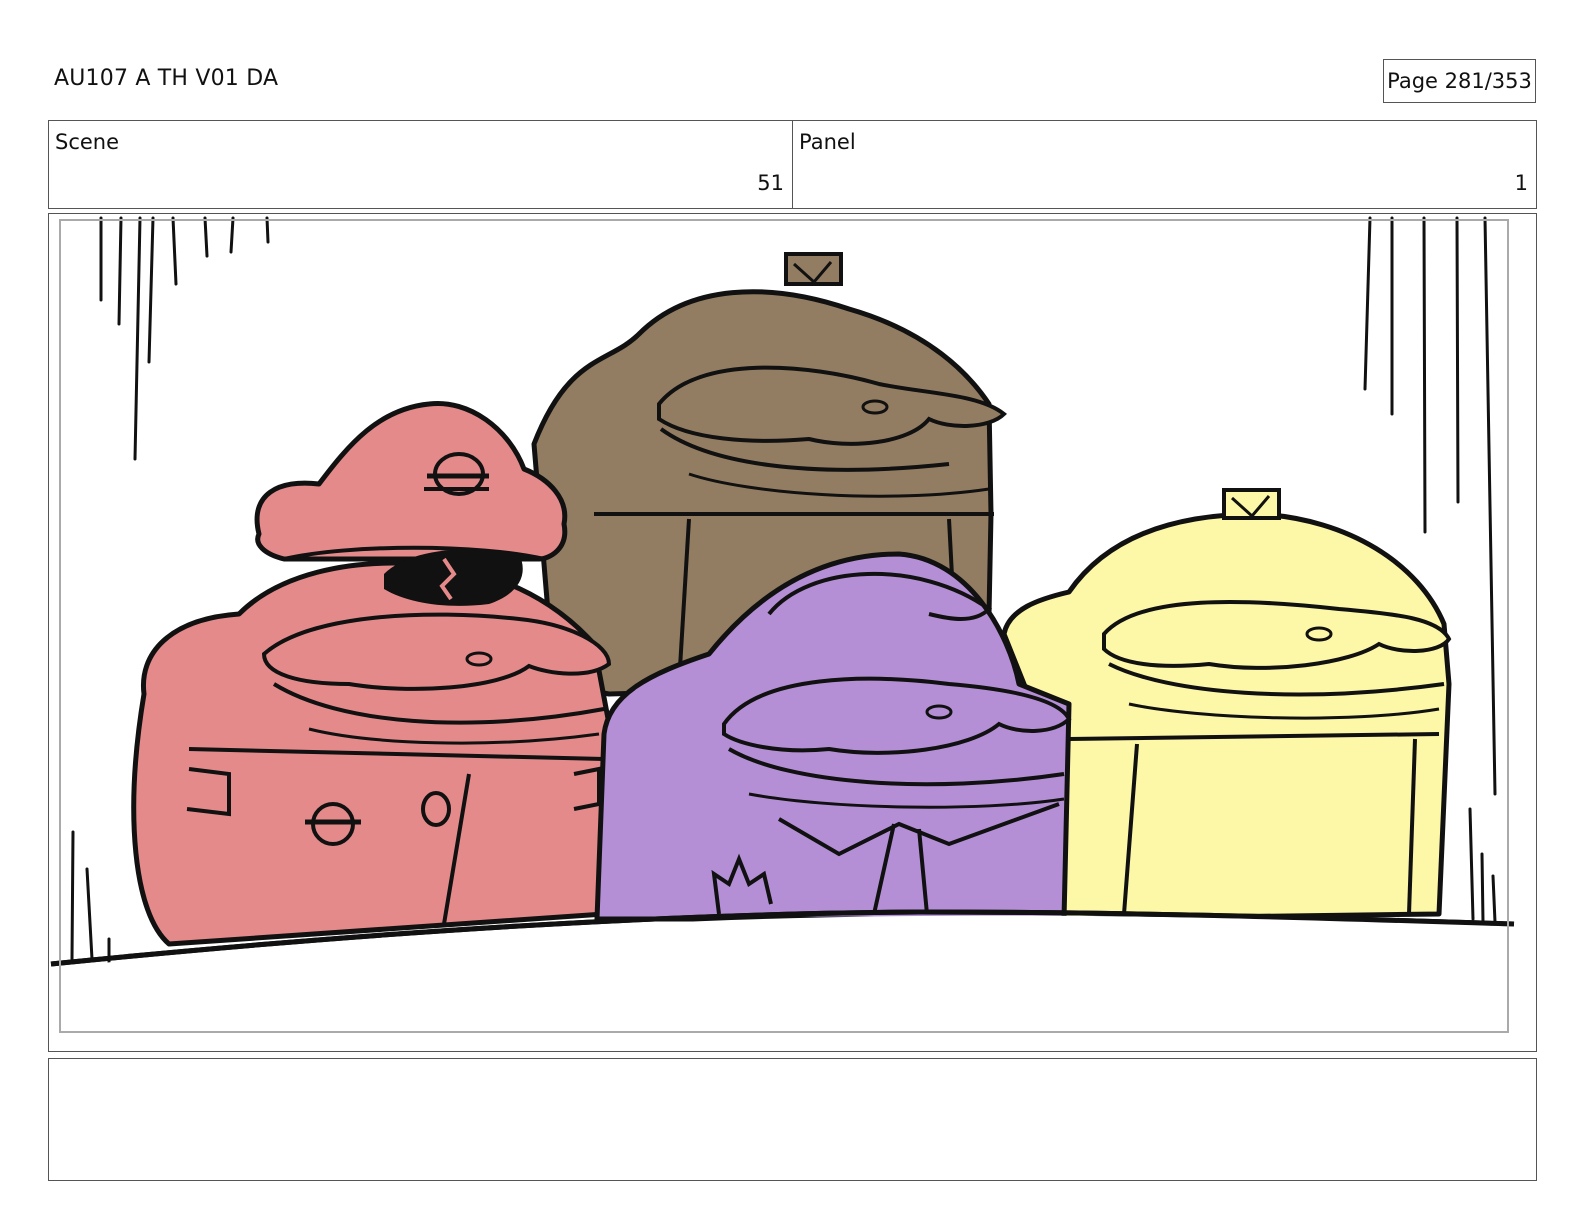  I want to click on page-indicator: Page 281/353, so click(1459, 81).